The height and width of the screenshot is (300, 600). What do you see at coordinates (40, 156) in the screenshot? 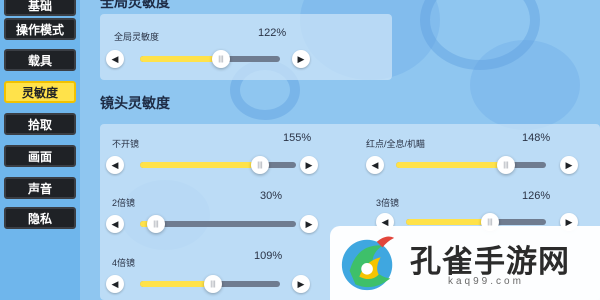
I see `sidebar-item-graphics: 画面` at bounding box center [40, 156].